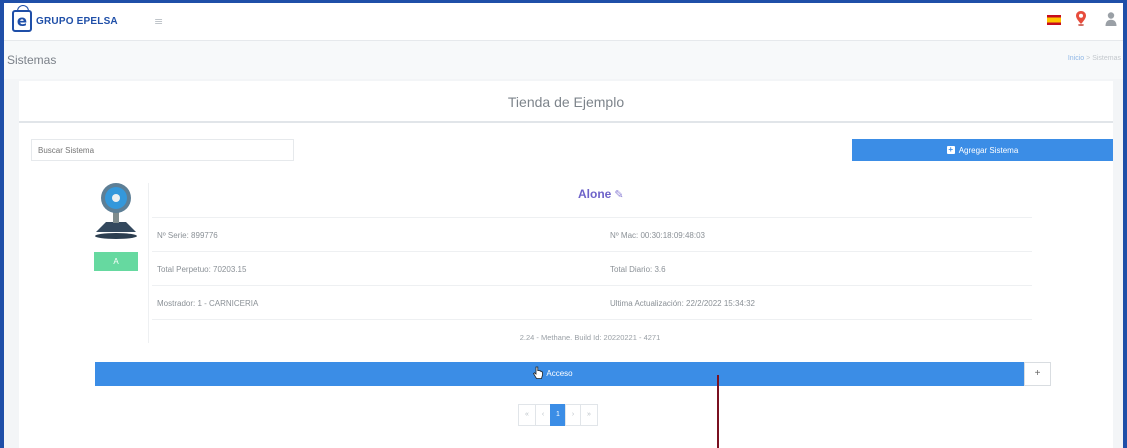 The width and height of the screenshot is (1127, 448). I want to click on serial-number: Nº Serie: 899776, so click(187, 235).